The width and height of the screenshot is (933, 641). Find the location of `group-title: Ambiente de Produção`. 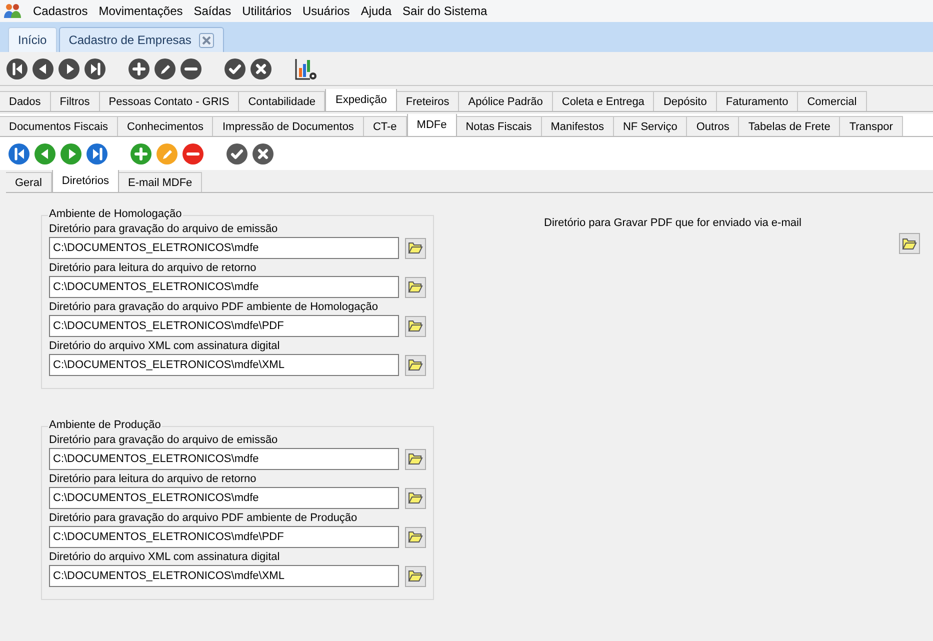

group-title: Ambiente de Produção is located at coordinates (105, 425).